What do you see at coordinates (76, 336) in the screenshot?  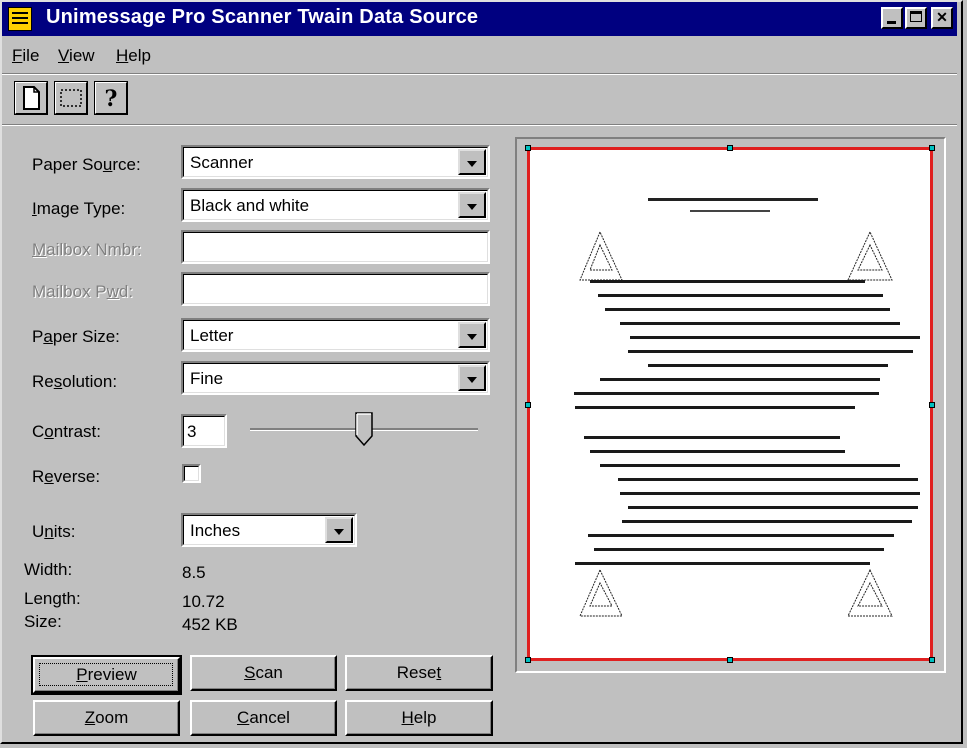 I see `paper-size-label: Paper Size:` at bounding box center [76, 336].